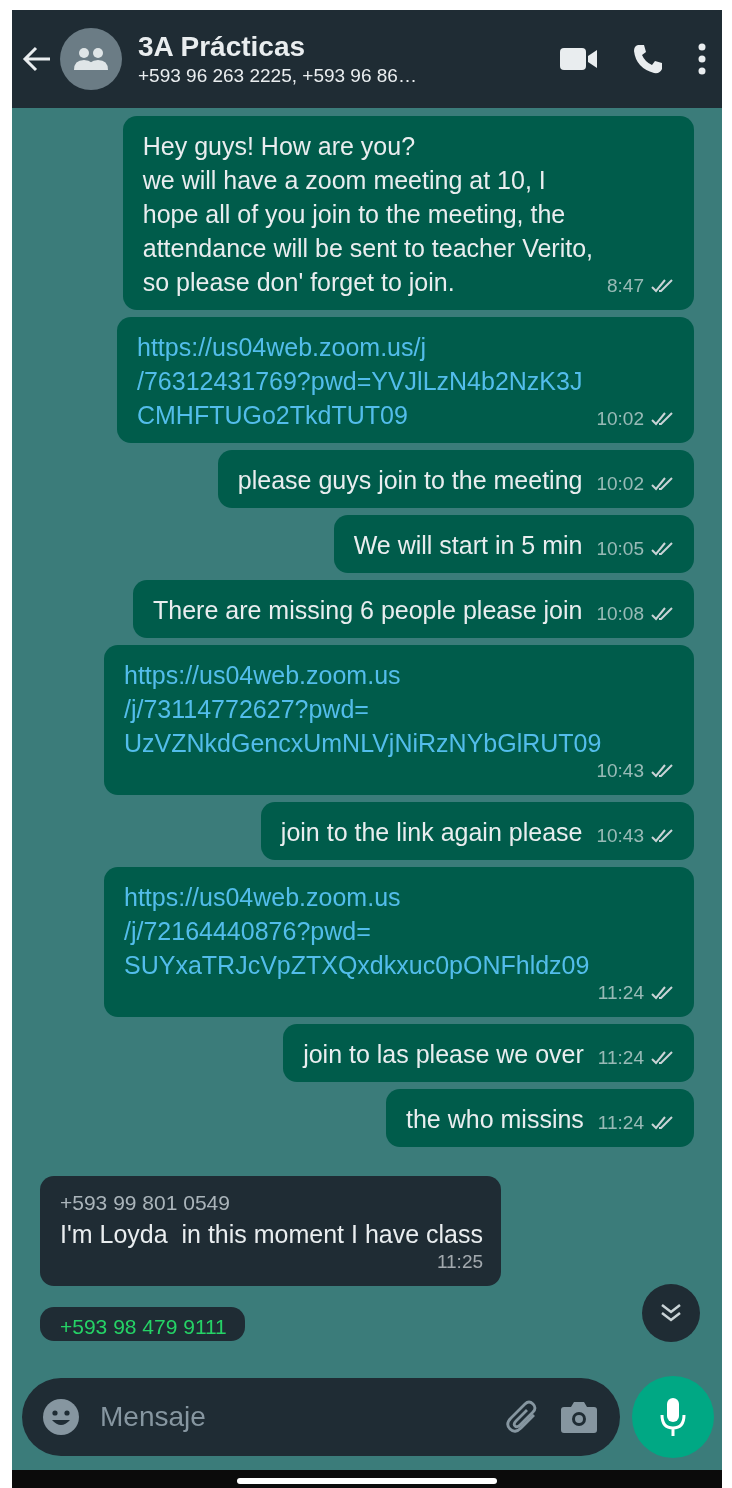 The width and height of the screenshot is (732, 1488). I want to click on message-input-bar: Mensaje, so click(321, 1417).